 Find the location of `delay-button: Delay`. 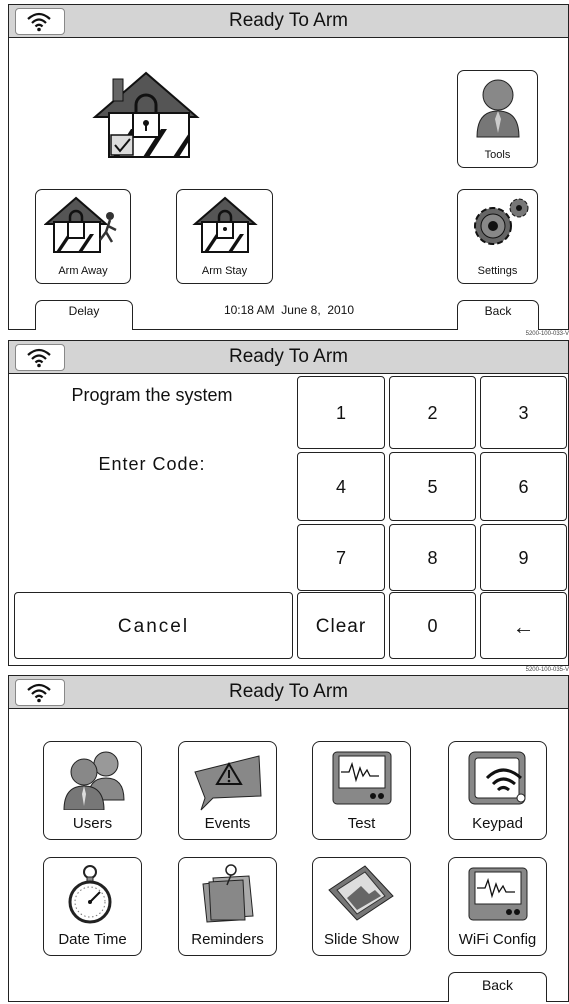

delay-button: Delay is located at coordinates (84, 315).